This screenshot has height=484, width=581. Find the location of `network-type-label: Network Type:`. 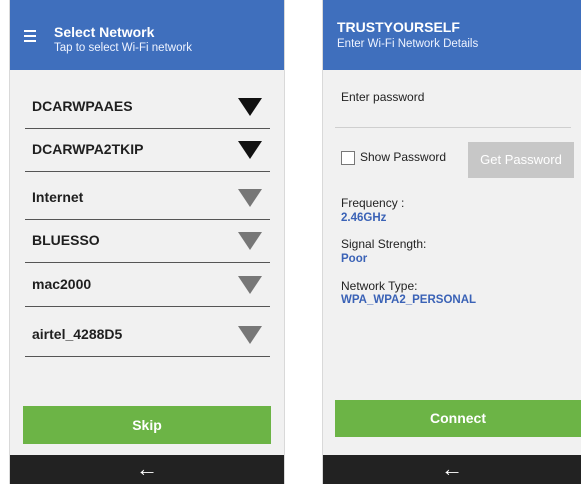

network-type-label: Network Type: is located at coordinates (379, 286).